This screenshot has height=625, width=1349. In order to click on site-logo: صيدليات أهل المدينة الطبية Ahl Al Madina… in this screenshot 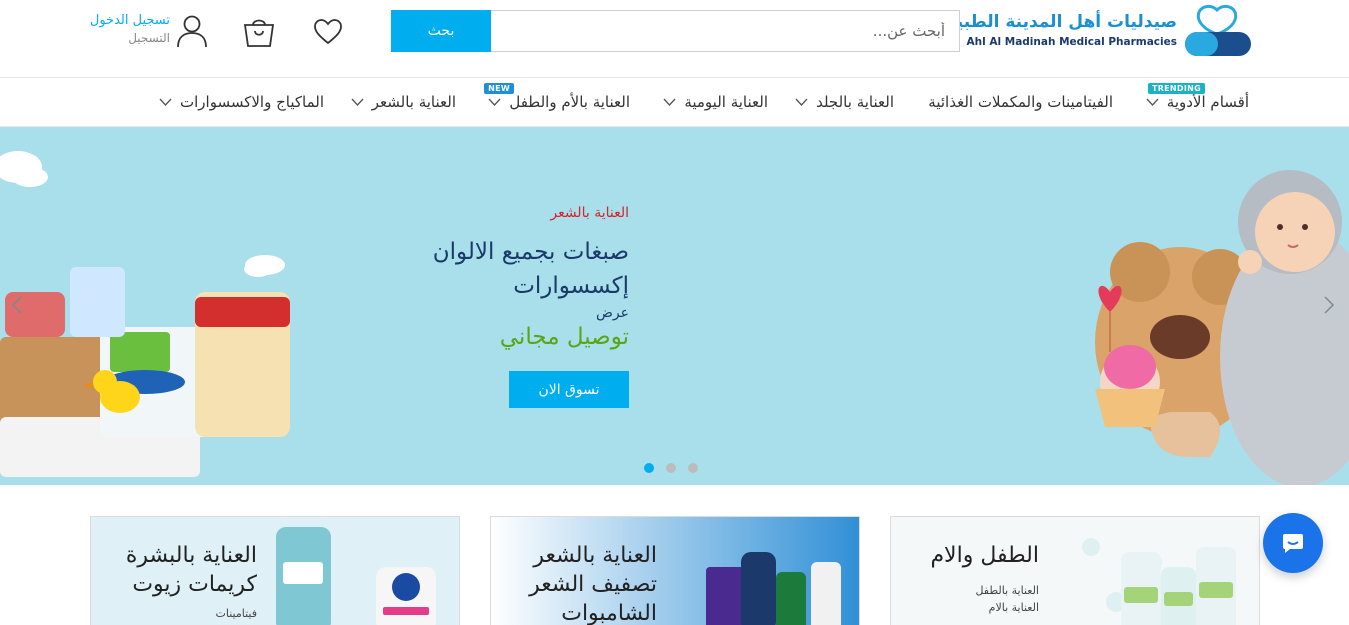, I will do `click(1101, 33)`.